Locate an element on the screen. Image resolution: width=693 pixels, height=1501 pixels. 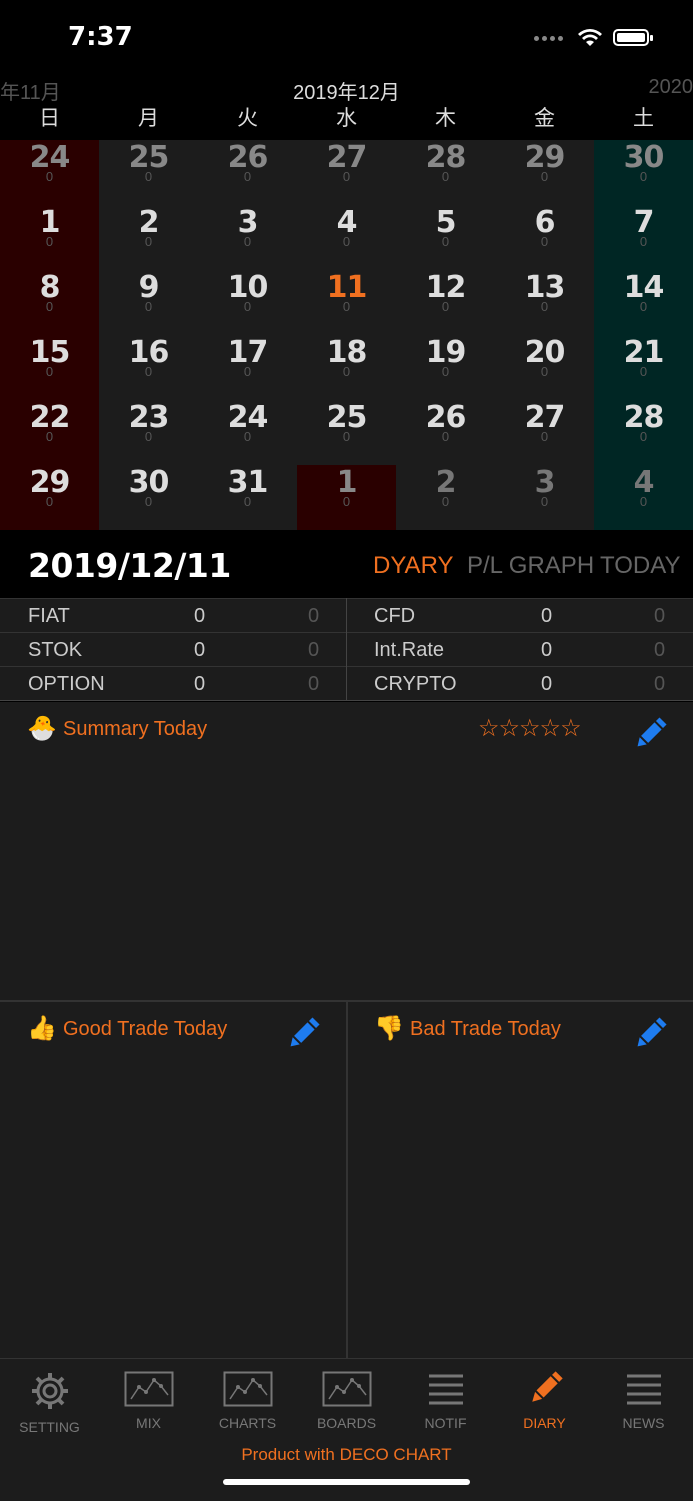
tab-today: TODAY is located at coordinates (640, 566).